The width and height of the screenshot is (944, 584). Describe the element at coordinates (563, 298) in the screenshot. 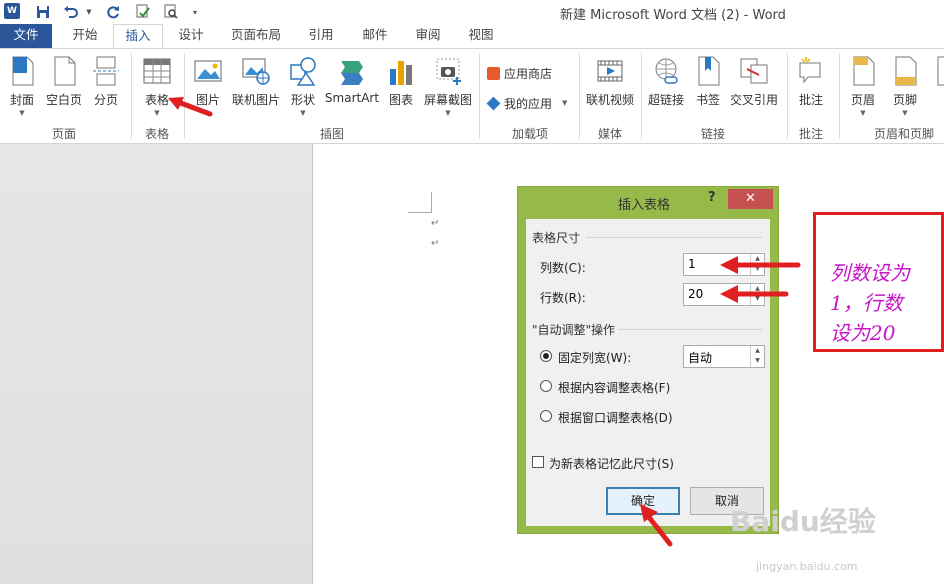

I see `rows-label: 行数(R):` at that location.